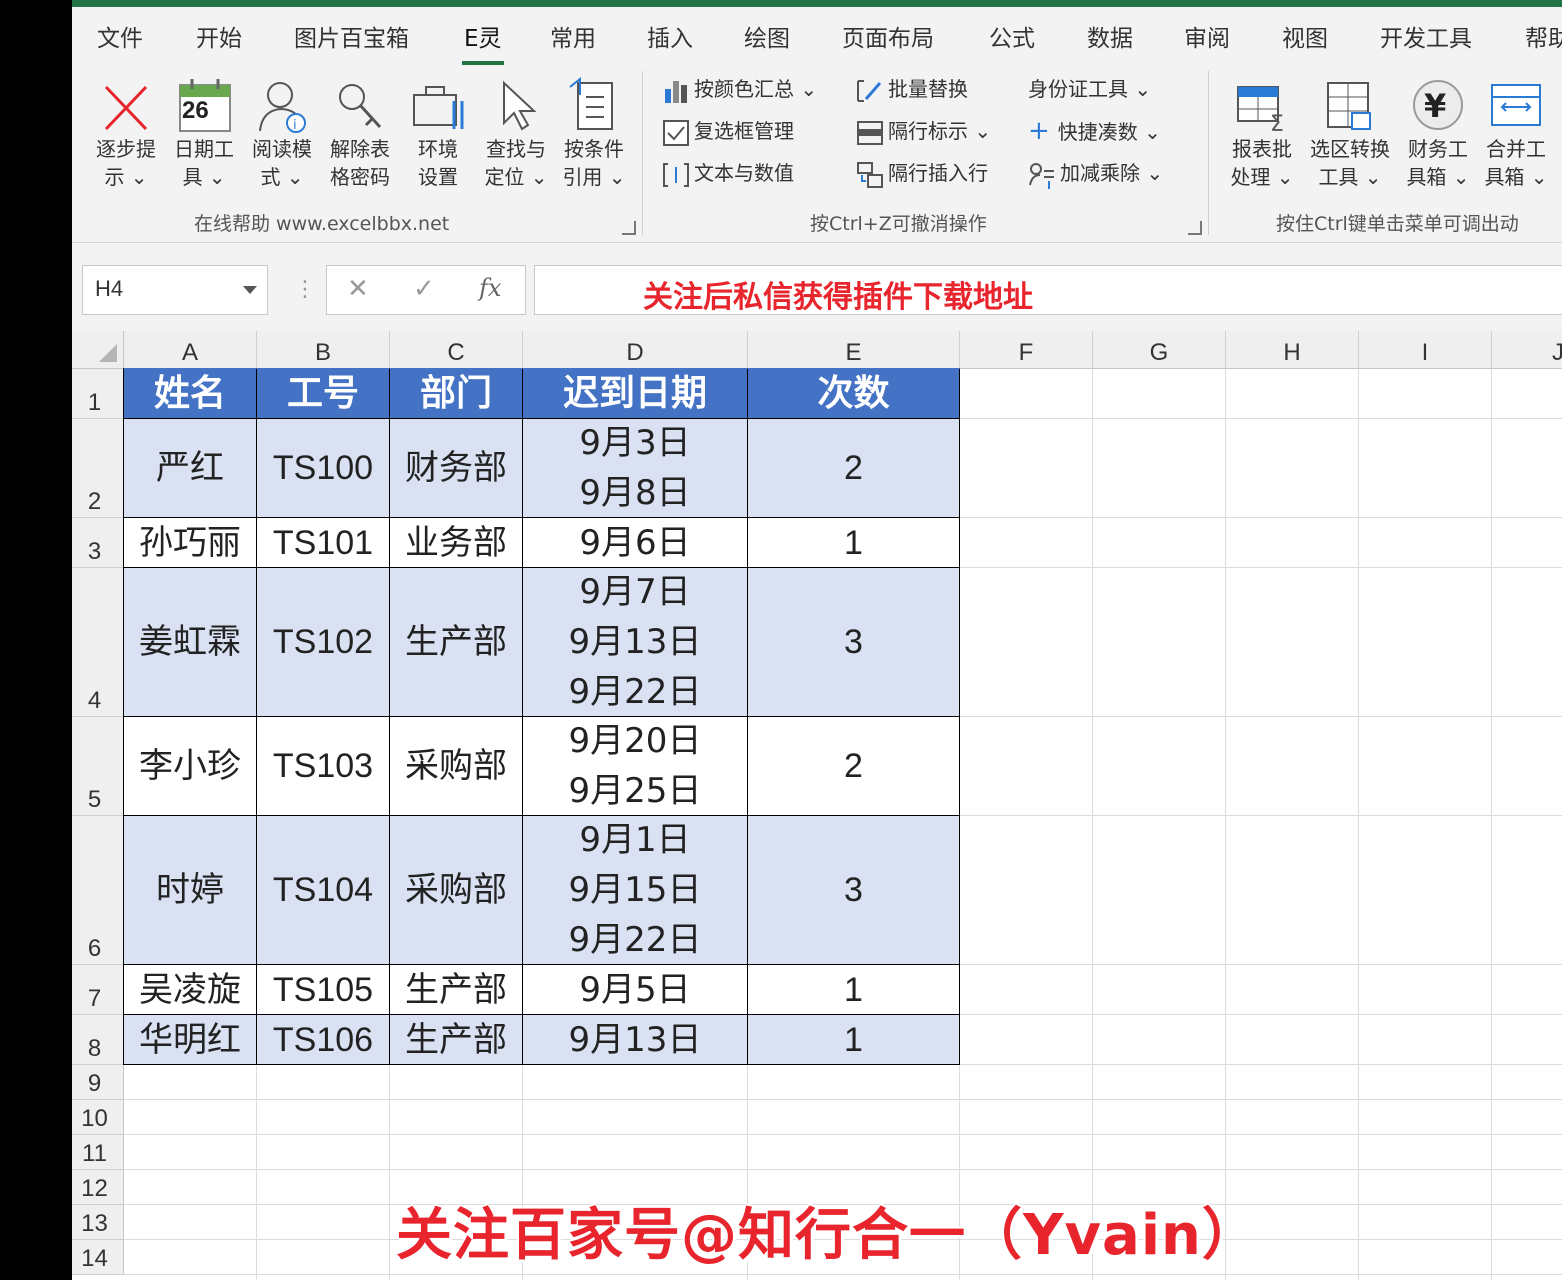 The image size is (1562, 1280). Describe the element at coordinates (323, 394) in the screenshot. I see `table-header-id: 工号` at that location.